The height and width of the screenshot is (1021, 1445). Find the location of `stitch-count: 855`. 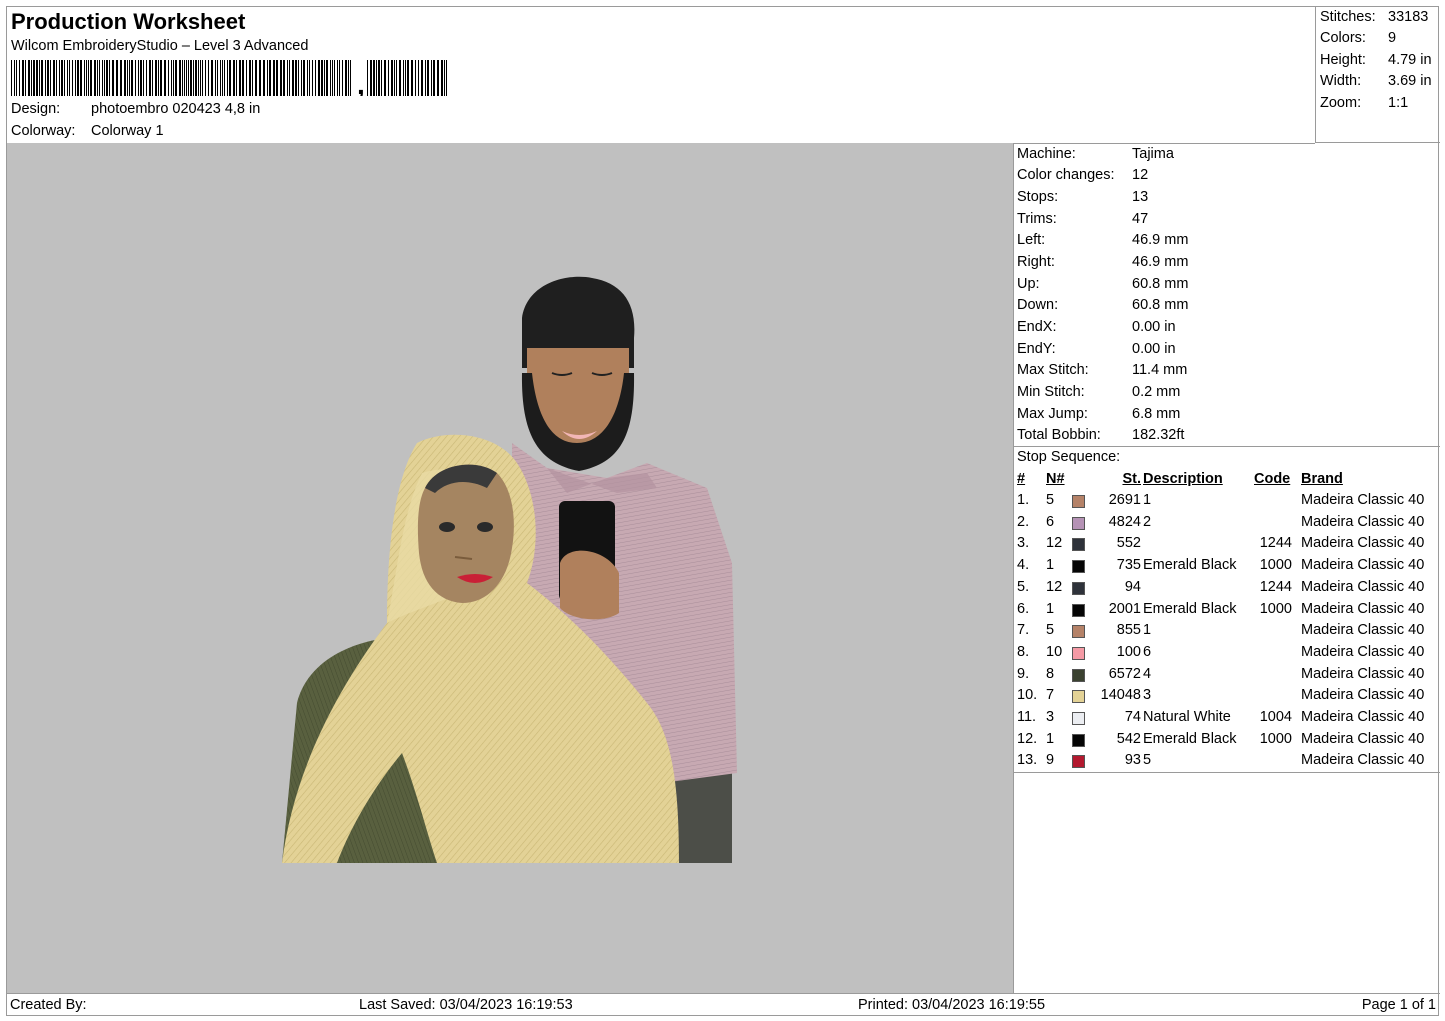

stitch-count: 855 is located at coordinates (1128, 630).